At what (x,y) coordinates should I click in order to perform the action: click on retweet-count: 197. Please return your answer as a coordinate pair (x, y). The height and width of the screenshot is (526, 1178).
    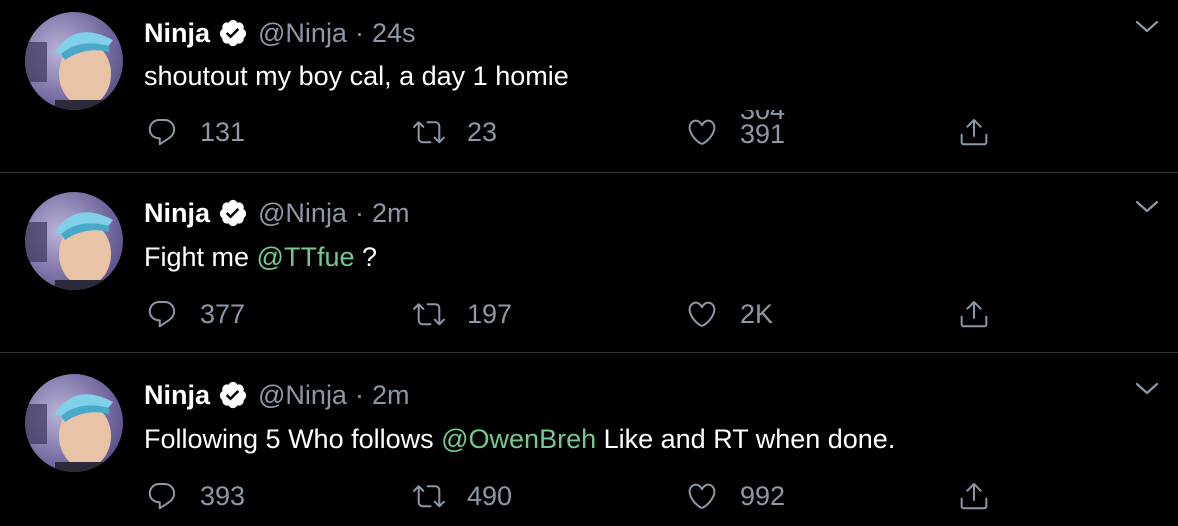
    Looking at the image, I should click on (490, 313).